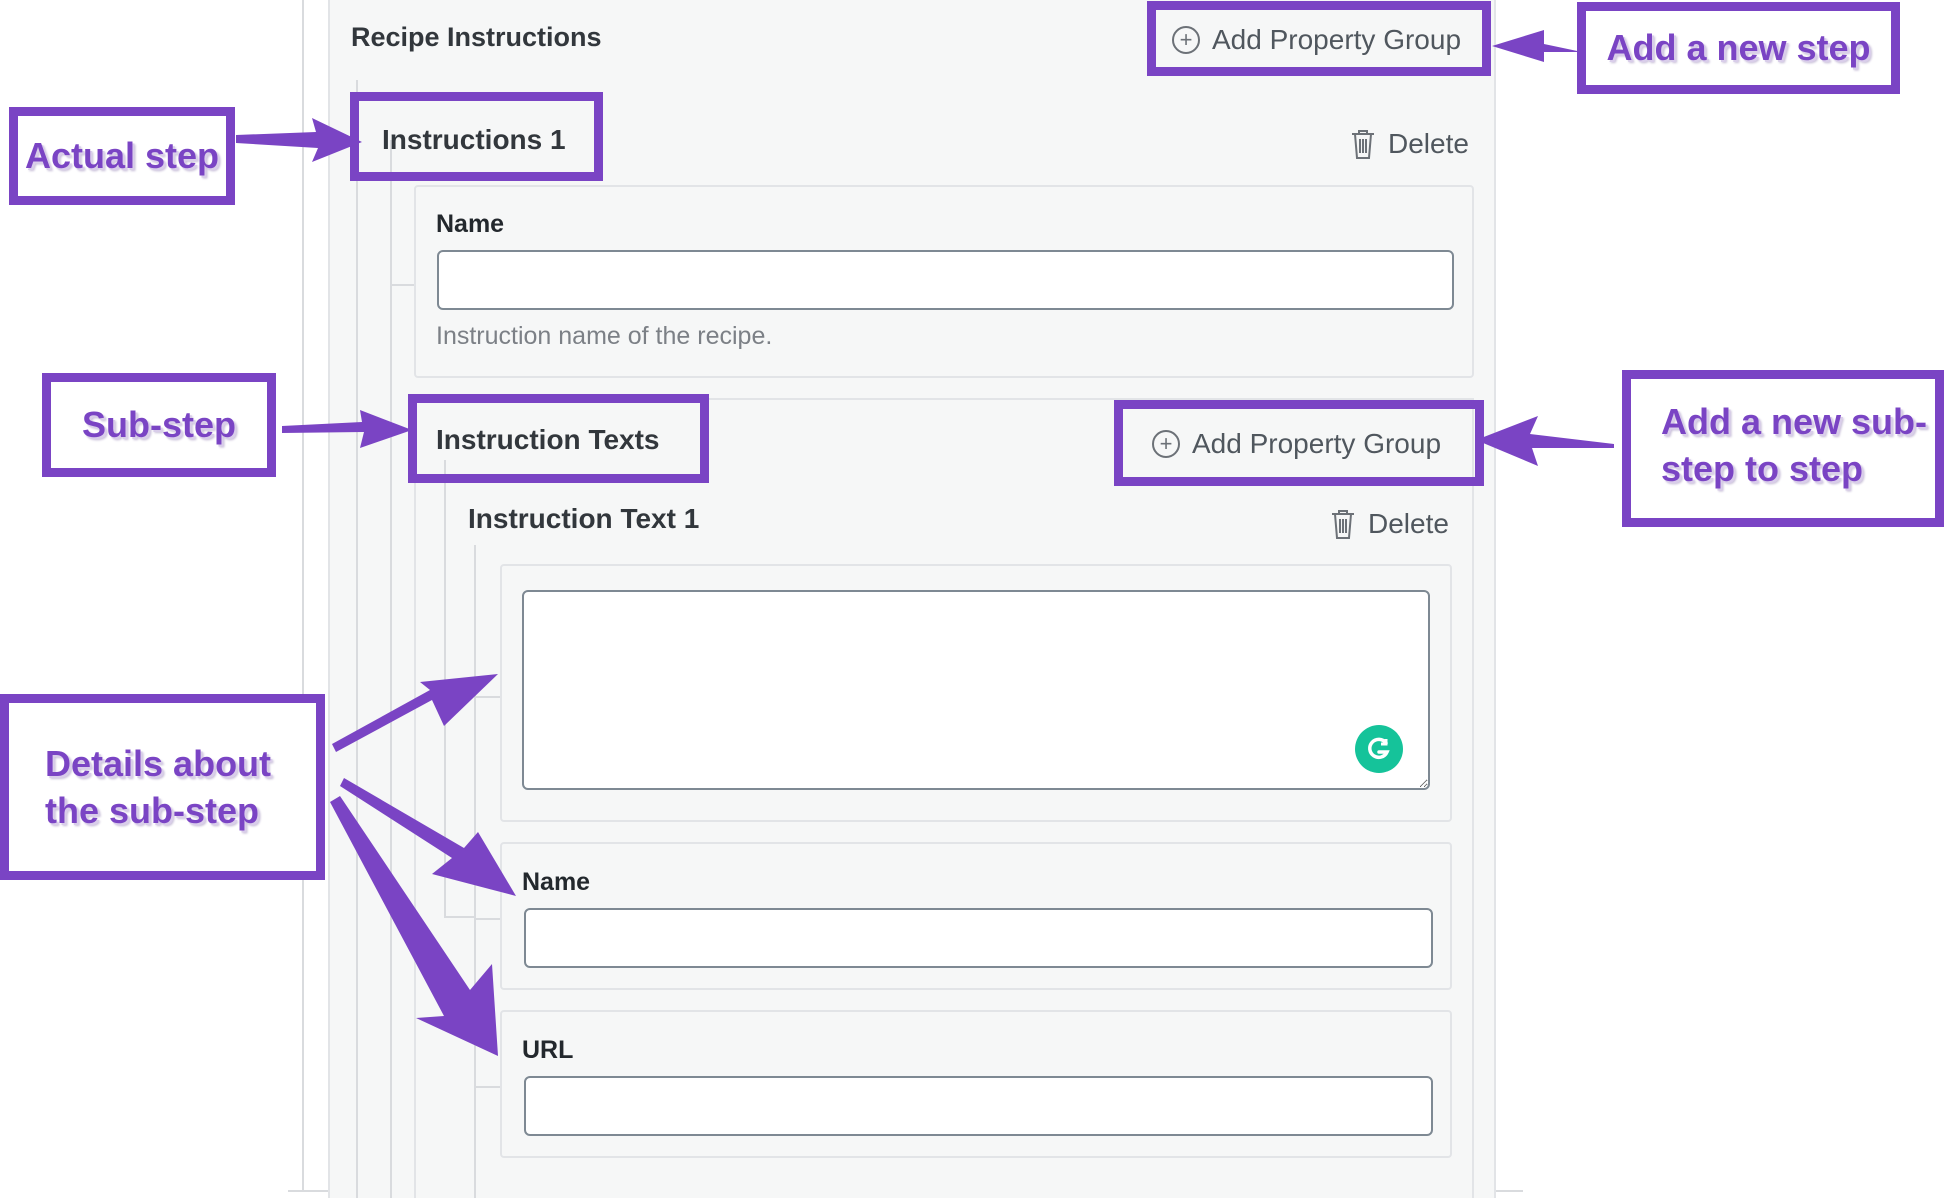 The width and height of the screenshot is (1944, 1198). I want to click on callout-actual-step-text: Actual step, so click(122, 155).